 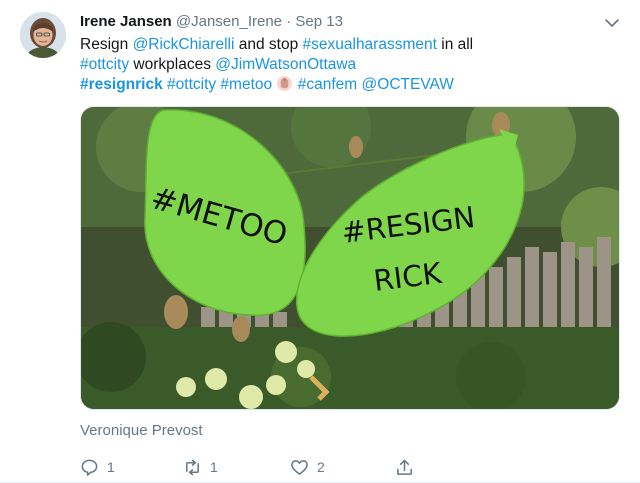 I want to click on hashtag-link: #sexualharassment, so click(x=370, y=44).